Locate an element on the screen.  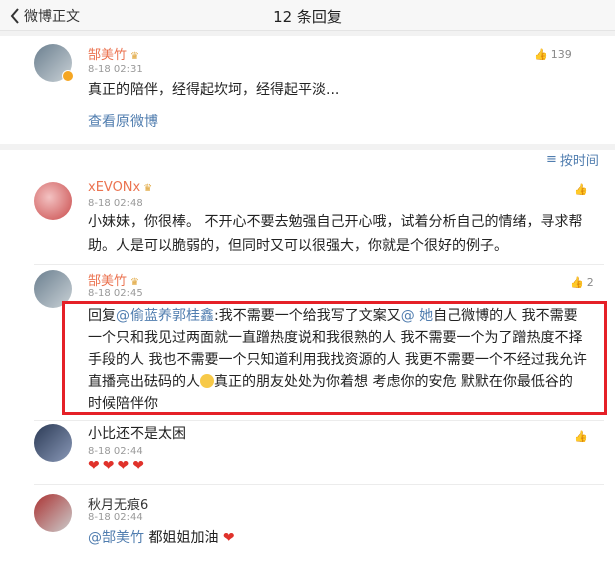
reply-content-line: 小比还不是太困 is located at coordinates (137, 434).